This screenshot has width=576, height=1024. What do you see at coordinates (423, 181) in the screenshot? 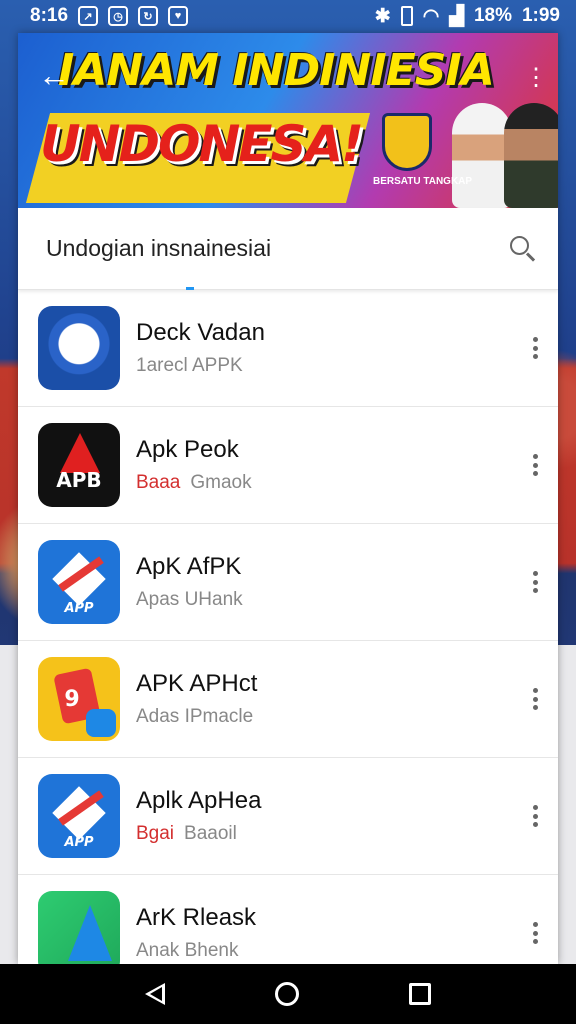
I see `banner-caption: BERSATU TANGKAP` at bounding box center [423, 181].